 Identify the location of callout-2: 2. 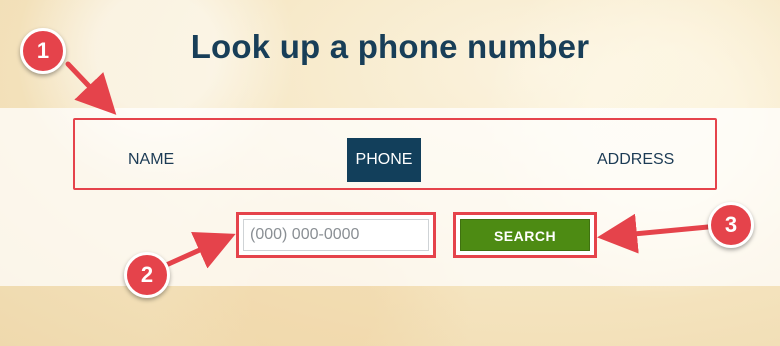
(147, 275).